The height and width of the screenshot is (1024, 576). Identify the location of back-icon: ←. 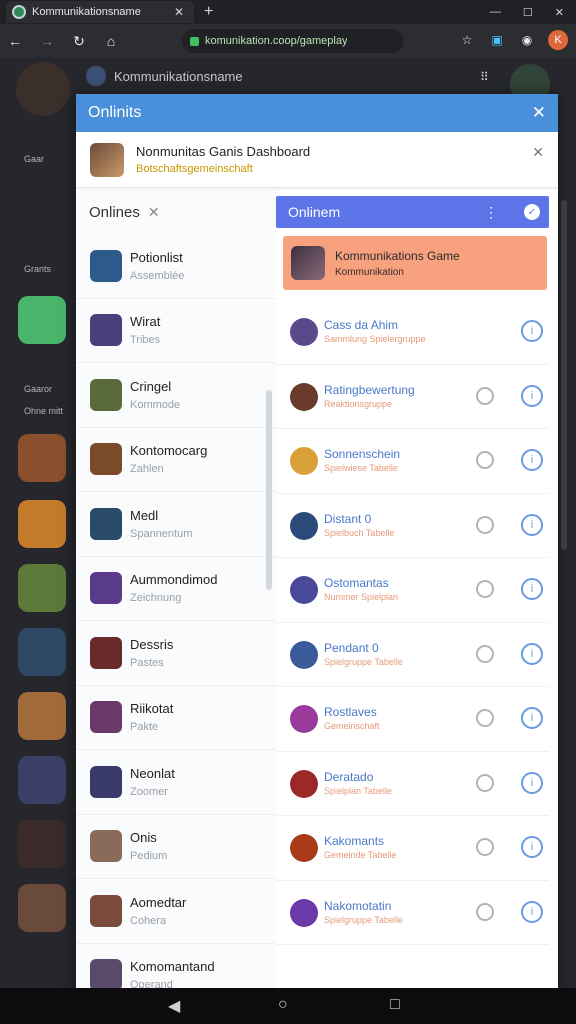
(15, 41).